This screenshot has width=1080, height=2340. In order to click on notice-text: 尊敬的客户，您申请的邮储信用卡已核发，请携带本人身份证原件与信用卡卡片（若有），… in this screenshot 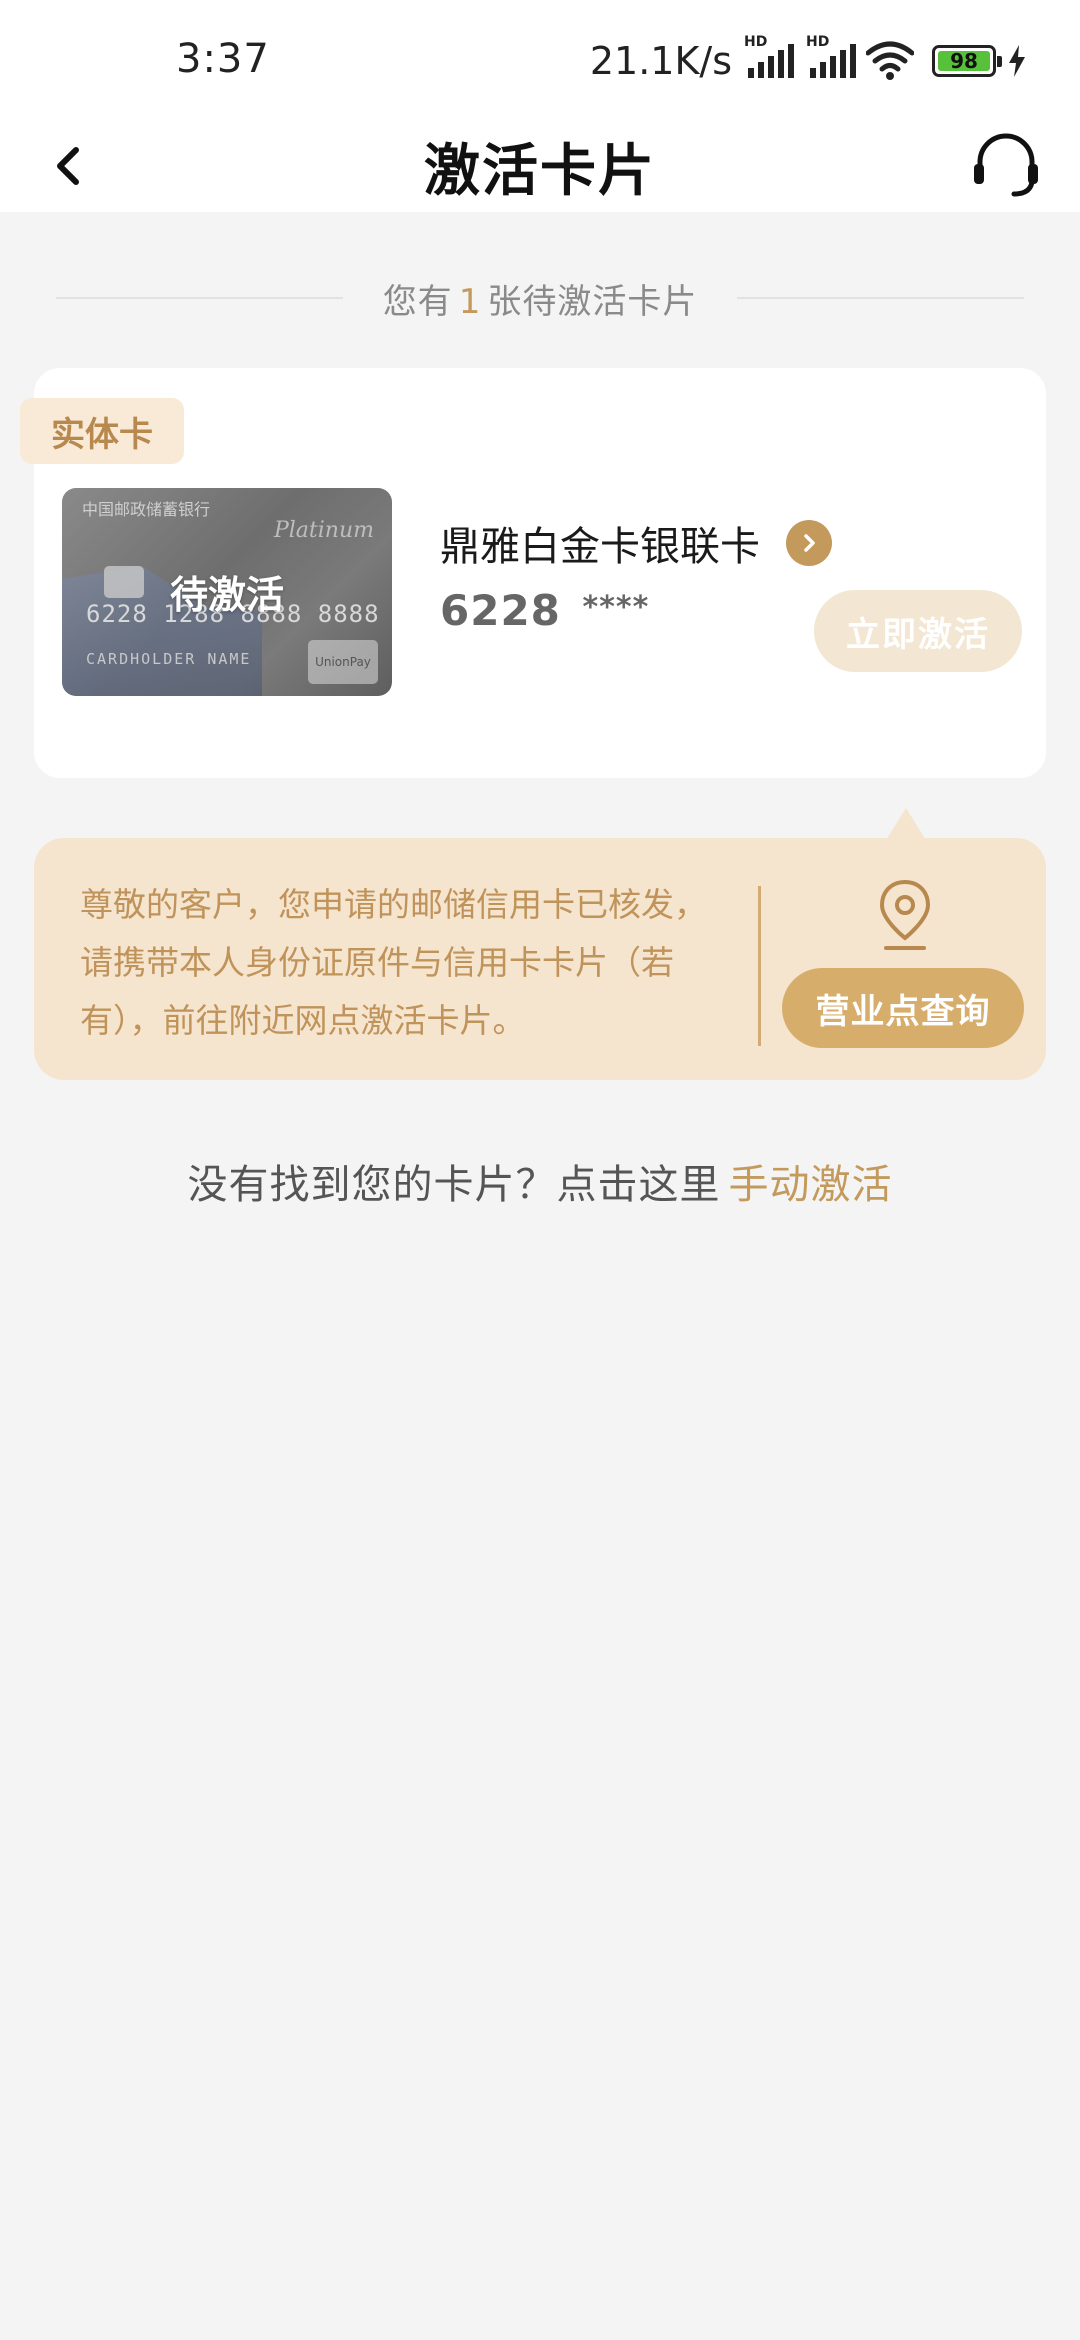, I will do `click(393, 962)`.